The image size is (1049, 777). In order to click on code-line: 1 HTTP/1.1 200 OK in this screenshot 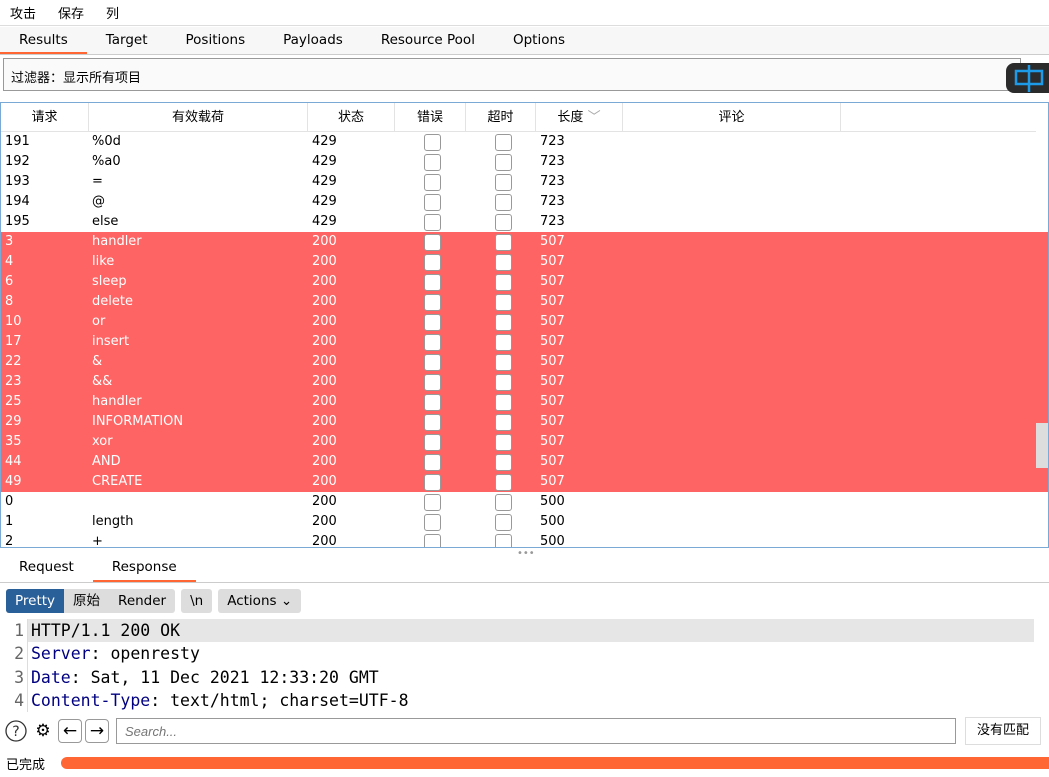, I will do `click(524, 631)`.